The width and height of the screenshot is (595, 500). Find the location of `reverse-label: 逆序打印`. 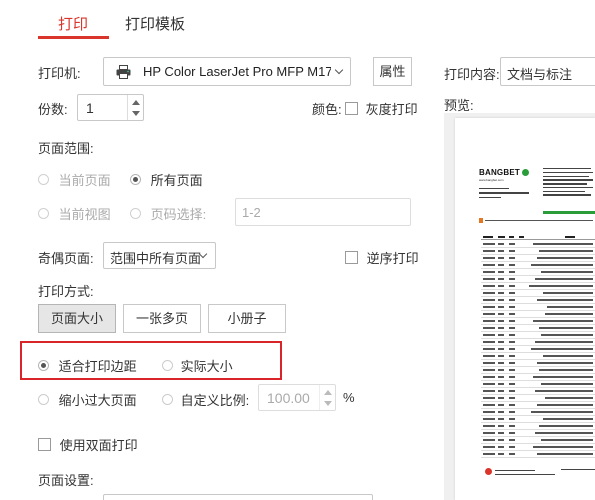

reverse-label: 逆序打印 is located at coordinates (392, 258).